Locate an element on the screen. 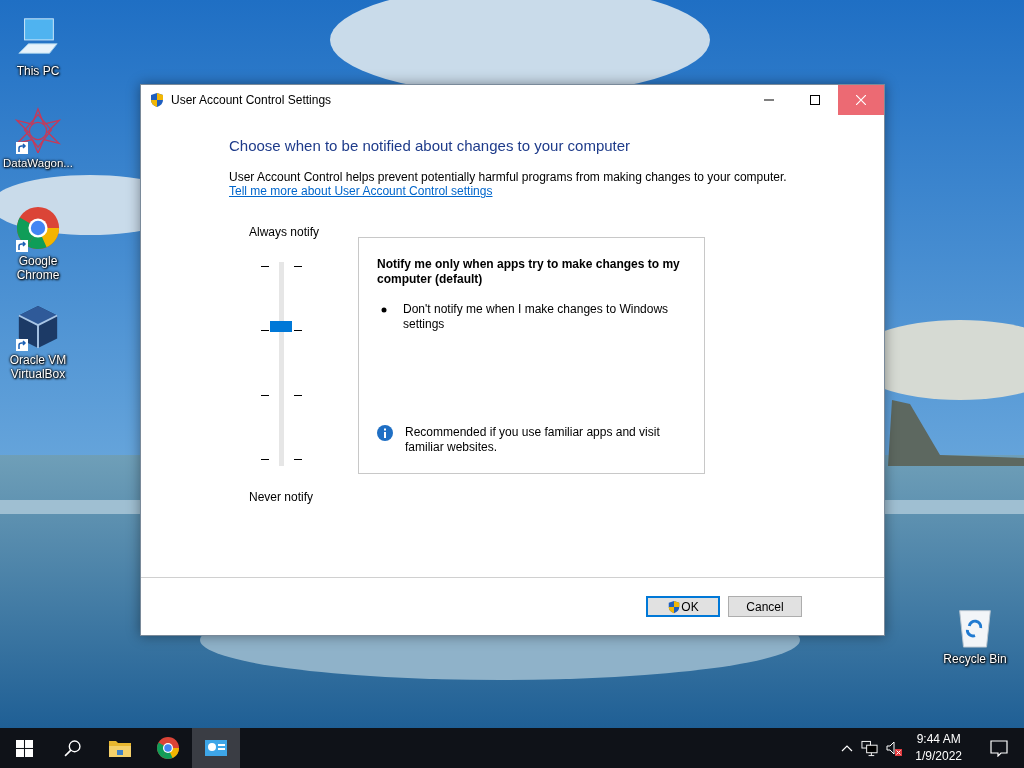 This screenshot has width=1024, height=768. cancel-button: Cancel is located at coordinates (765, 606).